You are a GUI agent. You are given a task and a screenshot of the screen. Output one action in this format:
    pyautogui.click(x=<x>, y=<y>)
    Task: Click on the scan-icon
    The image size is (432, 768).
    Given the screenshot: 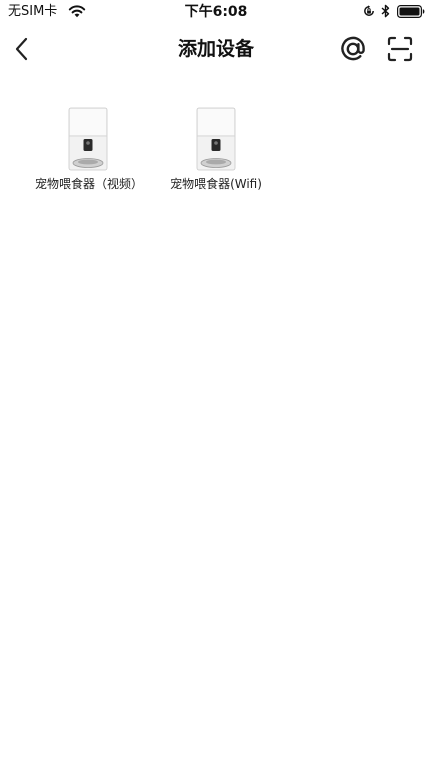 What is the action you would take?
    pyautogui.click(x=400, y=49)
    